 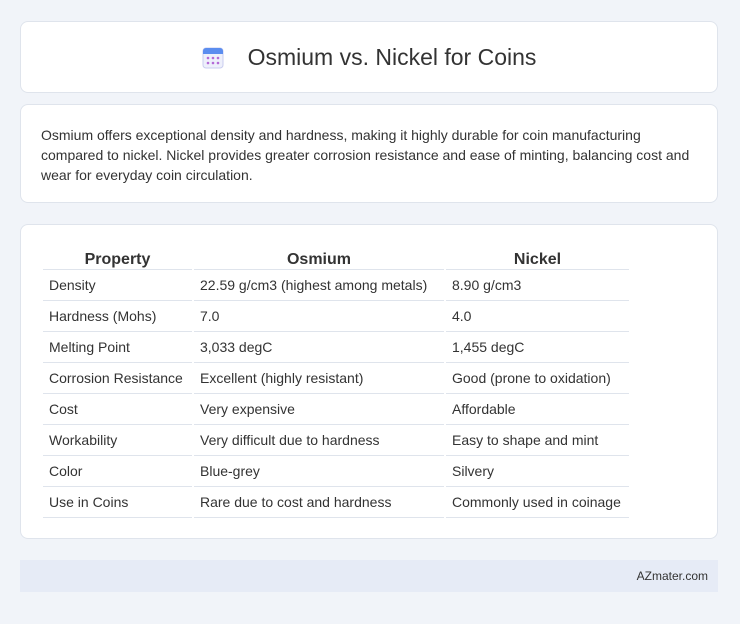 What do you see at coordinates (117, 440) in the screenshot?
I see `property-cell: Workability` at bounding box center [117, 440].